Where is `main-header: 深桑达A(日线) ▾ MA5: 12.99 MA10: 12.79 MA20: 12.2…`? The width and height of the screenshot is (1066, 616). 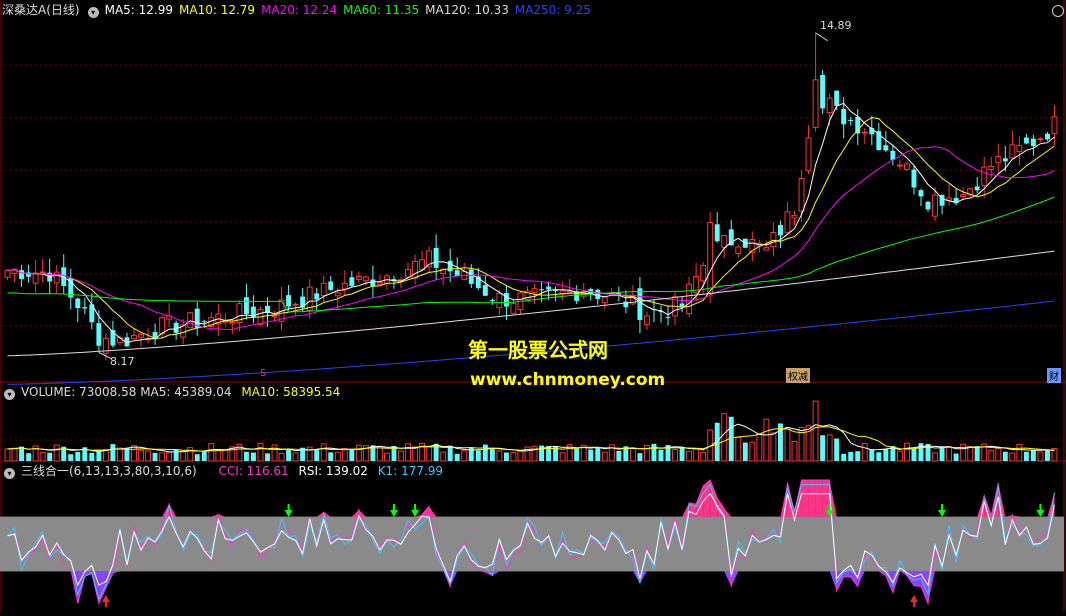
main-header: 深桑达A(日线) ▾ MA5: 12.99 MA10: 12.79 MA20: 12.2… is located at coordinates (302, 10).